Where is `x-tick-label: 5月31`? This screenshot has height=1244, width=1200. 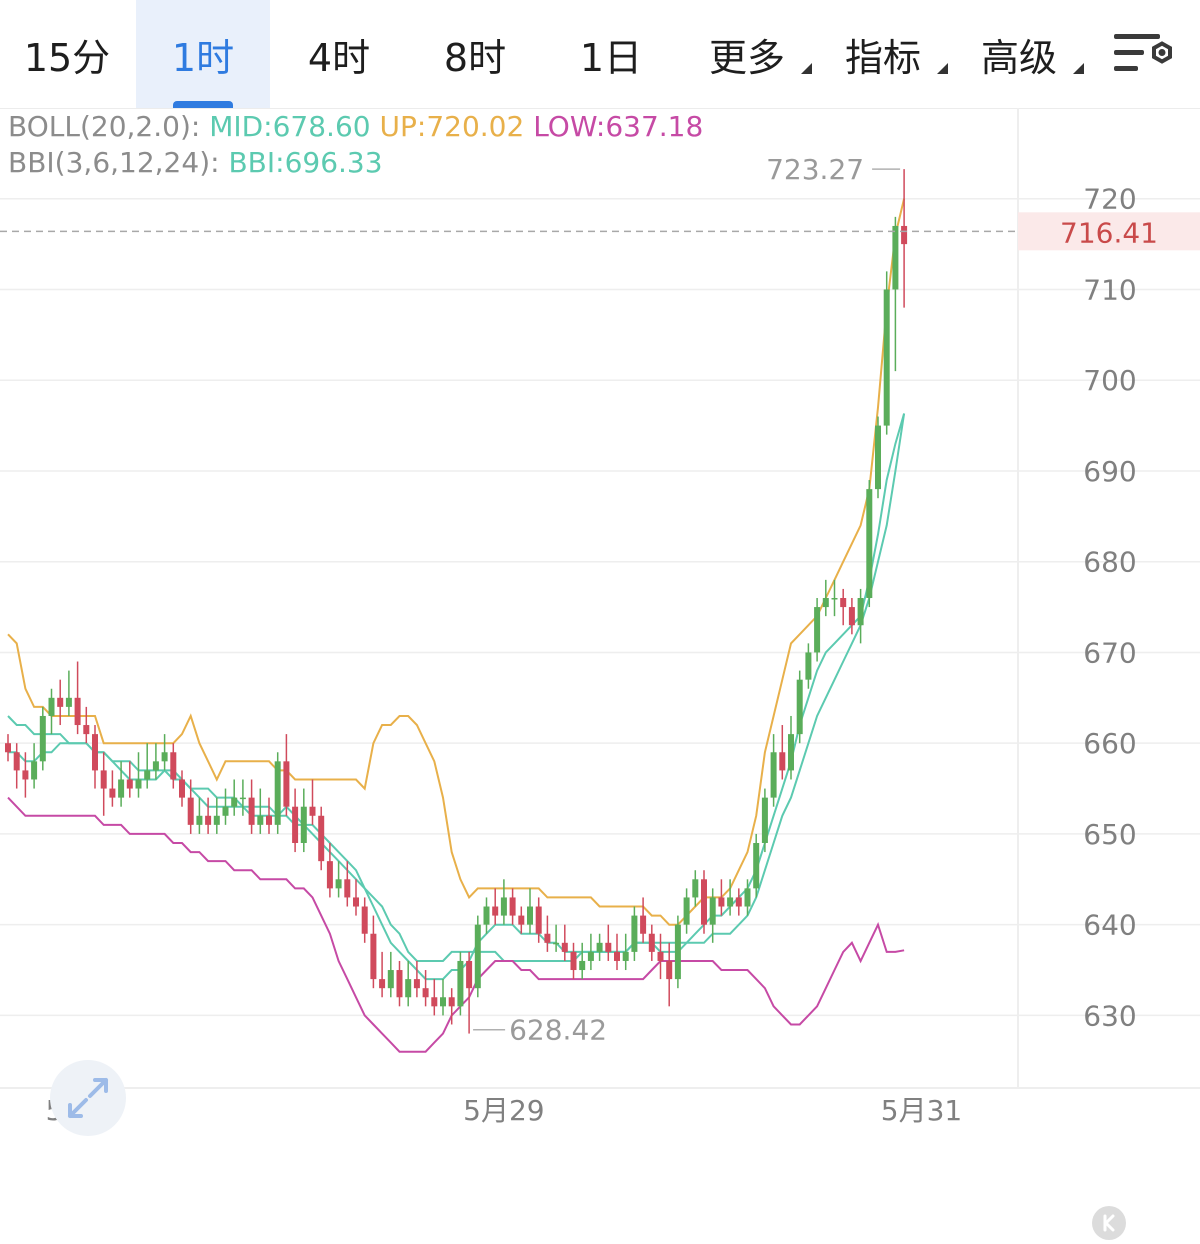
x-tick-label: 5月31 is located at coordinates (921, 1110).